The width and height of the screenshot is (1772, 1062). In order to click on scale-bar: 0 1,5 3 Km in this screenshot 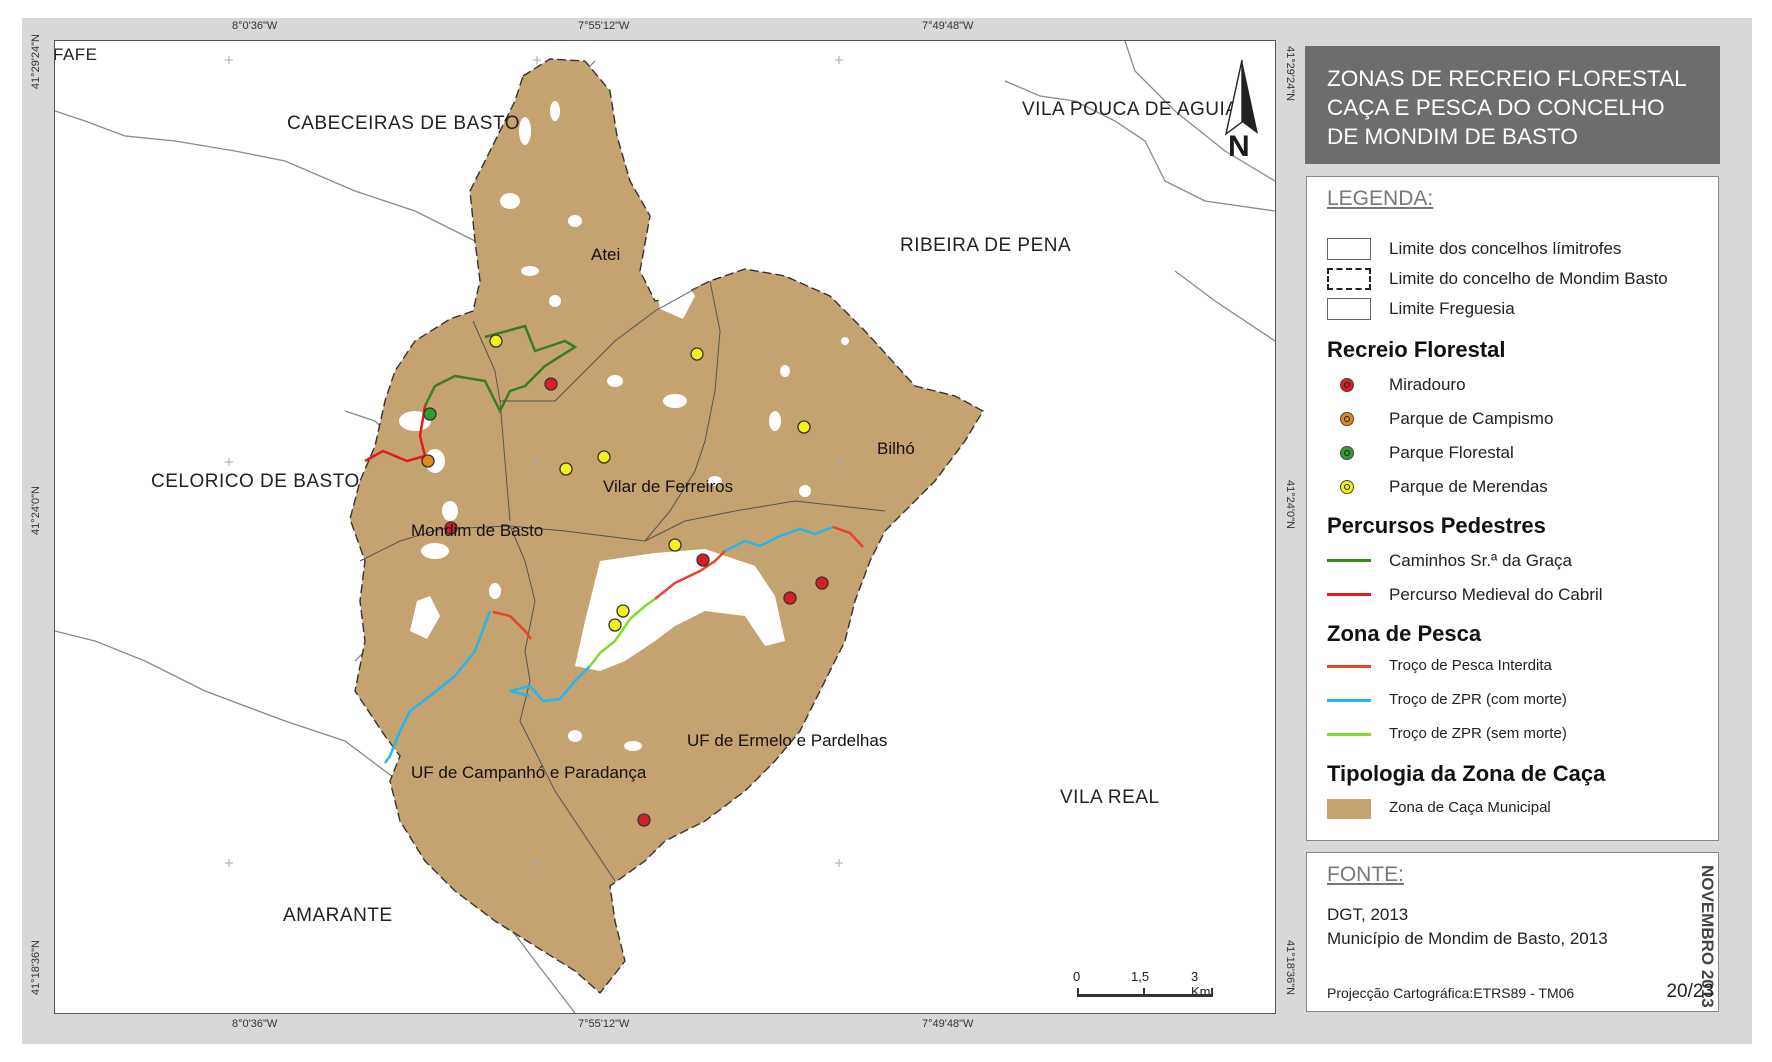, I will do `click(1143, 984)`.